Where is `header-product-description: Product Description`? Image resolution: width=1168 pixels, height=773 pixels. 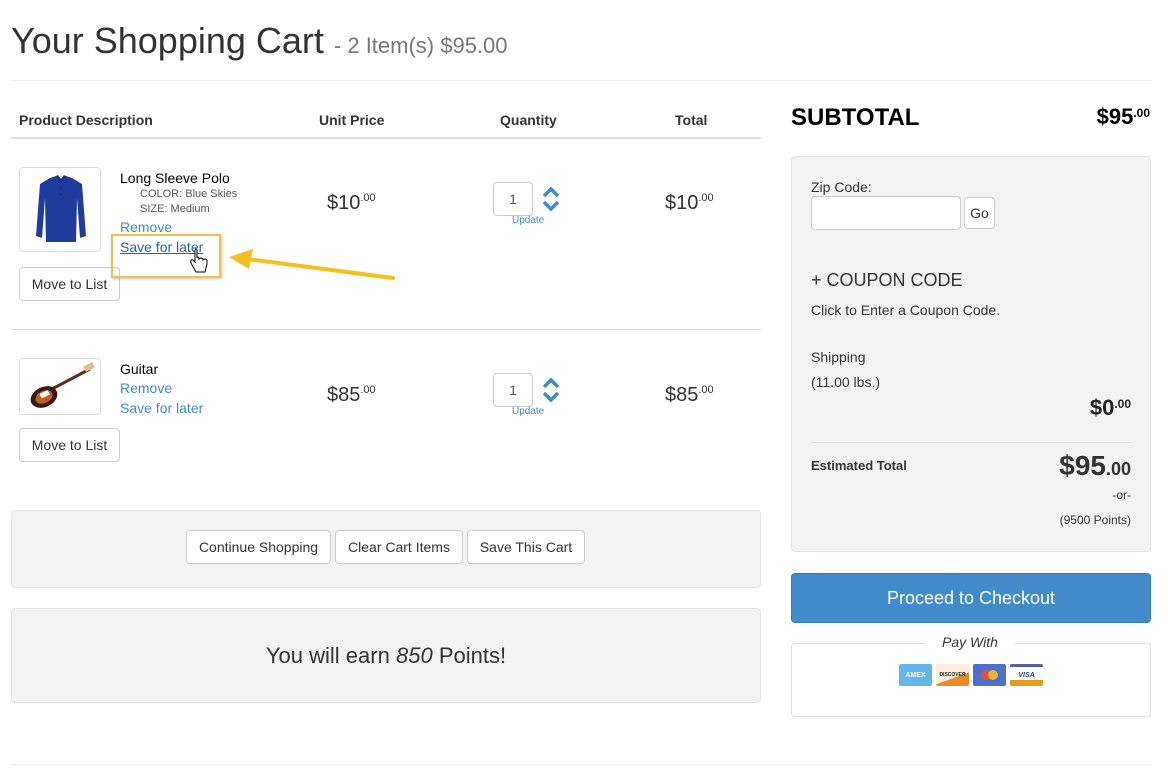 header-product-description: Product Description is located at coordinates (86, 120).